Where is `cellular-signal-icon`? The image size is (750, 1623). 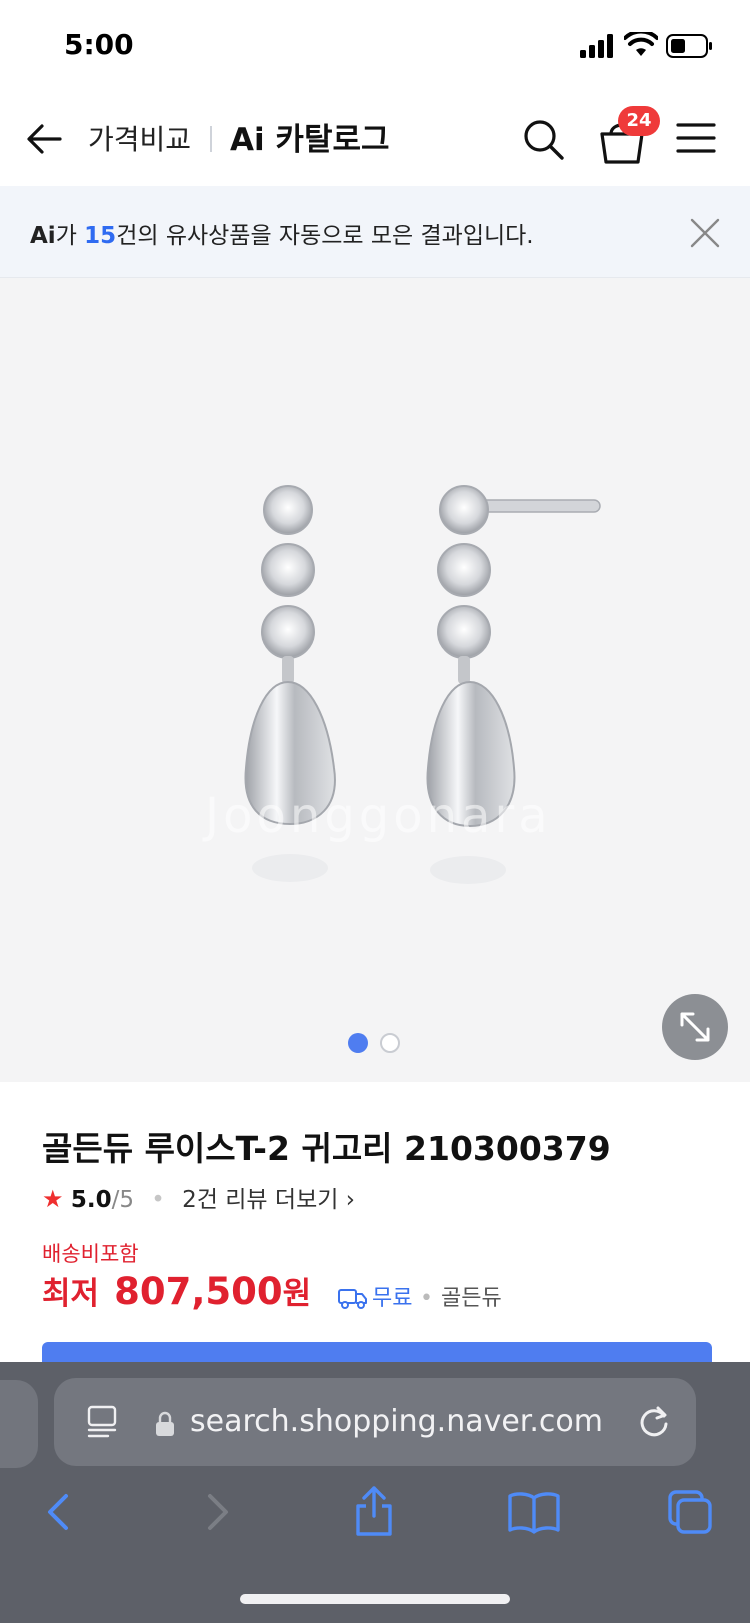 cellular-signal-icon is located at coordinates (596, 46).